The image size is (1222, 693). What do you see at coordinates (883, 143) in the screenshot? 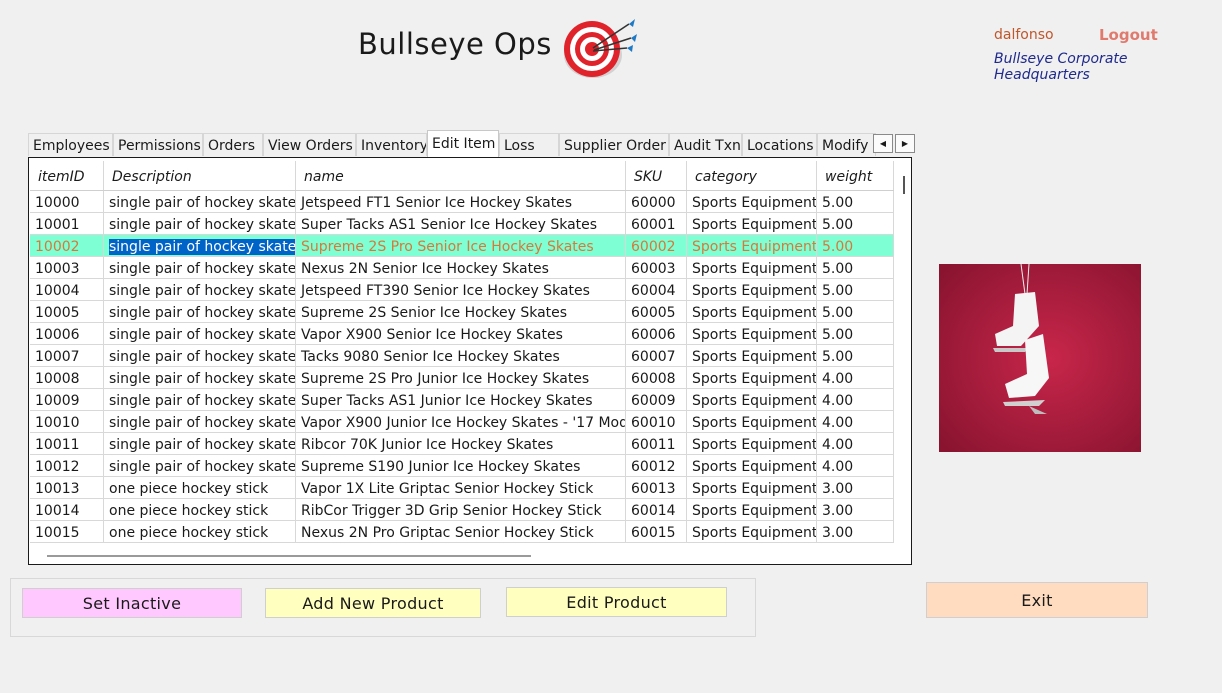
I see `tab-scroll-left-button: ◀` at bounding box center [883, 143].